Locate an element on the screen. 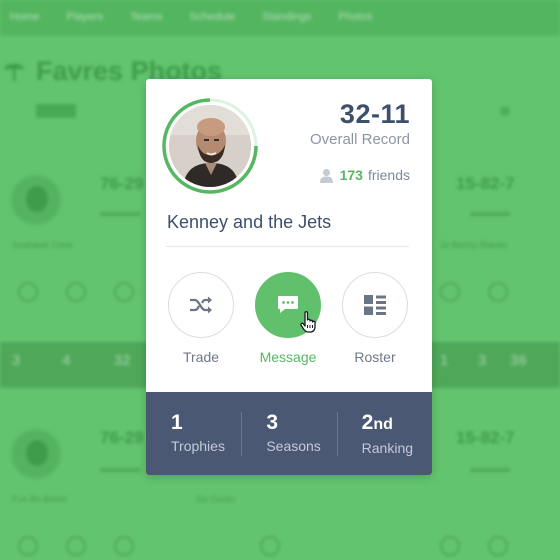 The image size is (560, 560). chat-bubble-icon is located at coordinates (288, 304).